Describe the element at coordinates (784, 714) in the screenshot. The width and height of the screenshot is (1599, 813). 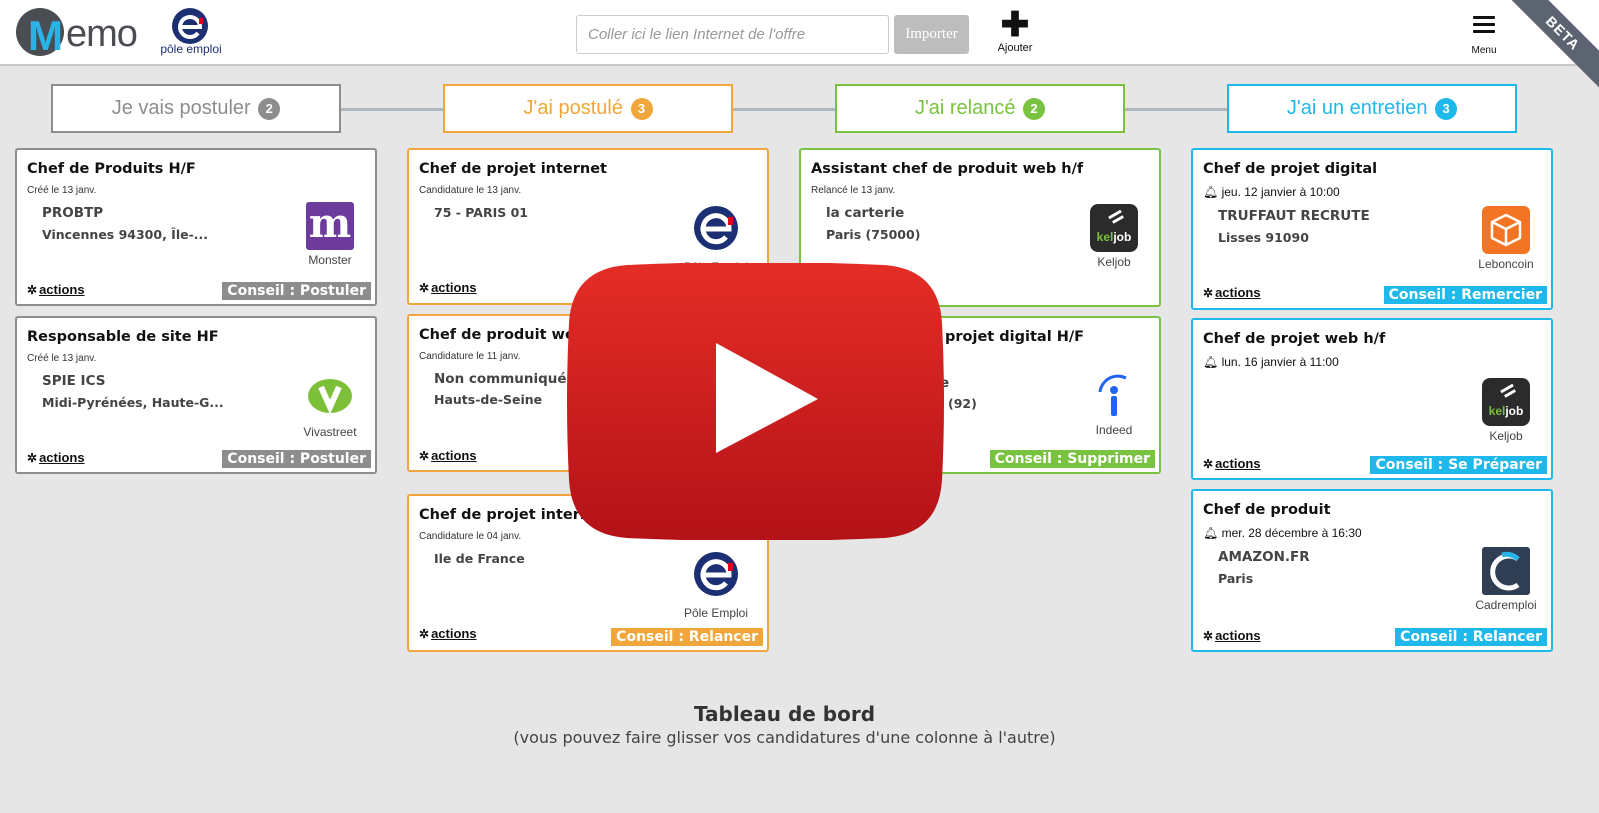
I see `dashboard-title: Tableau de bord` at that location.